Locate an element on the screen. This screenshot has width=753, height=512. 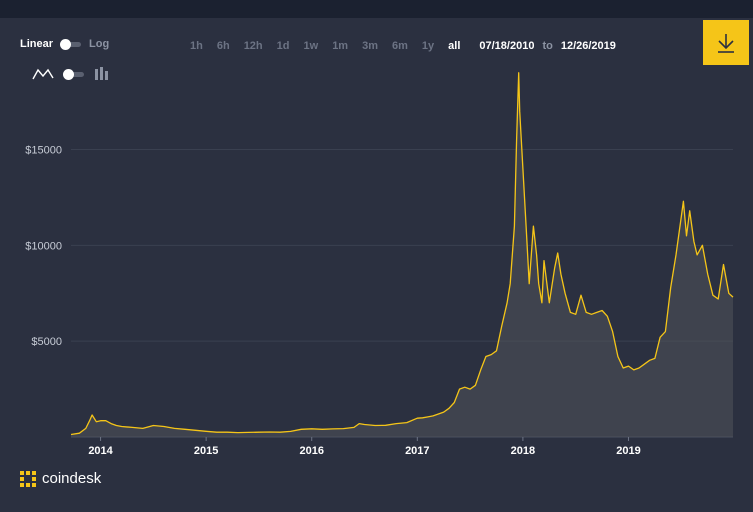
x-axis-ticks: 2014 2015 2016 2017 2018 2019 is located at coordinates (364, 447).